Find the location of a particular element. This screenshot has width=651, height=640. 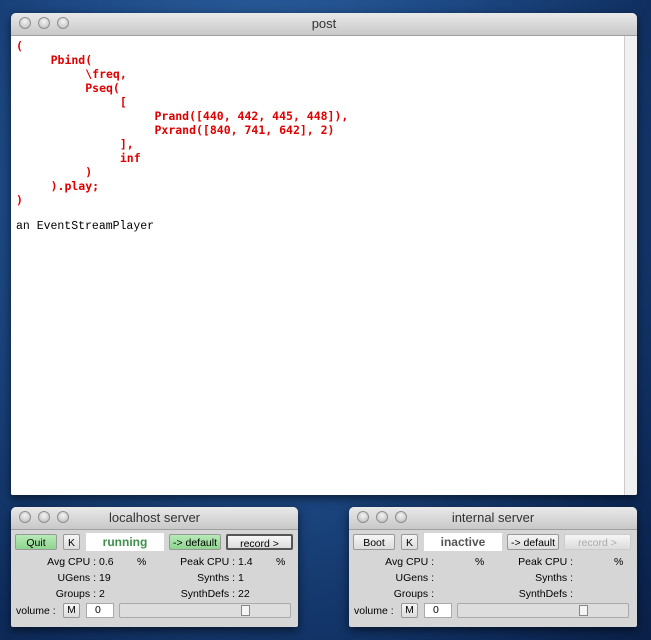

window-title: internal server is located at coordinates (493, 517).